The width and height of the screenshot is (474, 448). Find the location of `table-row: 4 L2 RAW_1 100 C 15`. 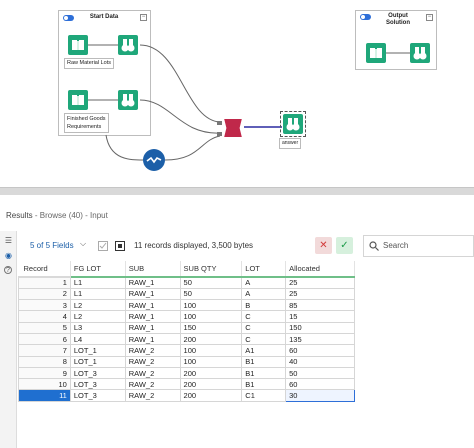

table-row: 4 L2 RAW_1 100 C 15 is located at coordinates (186, 316).